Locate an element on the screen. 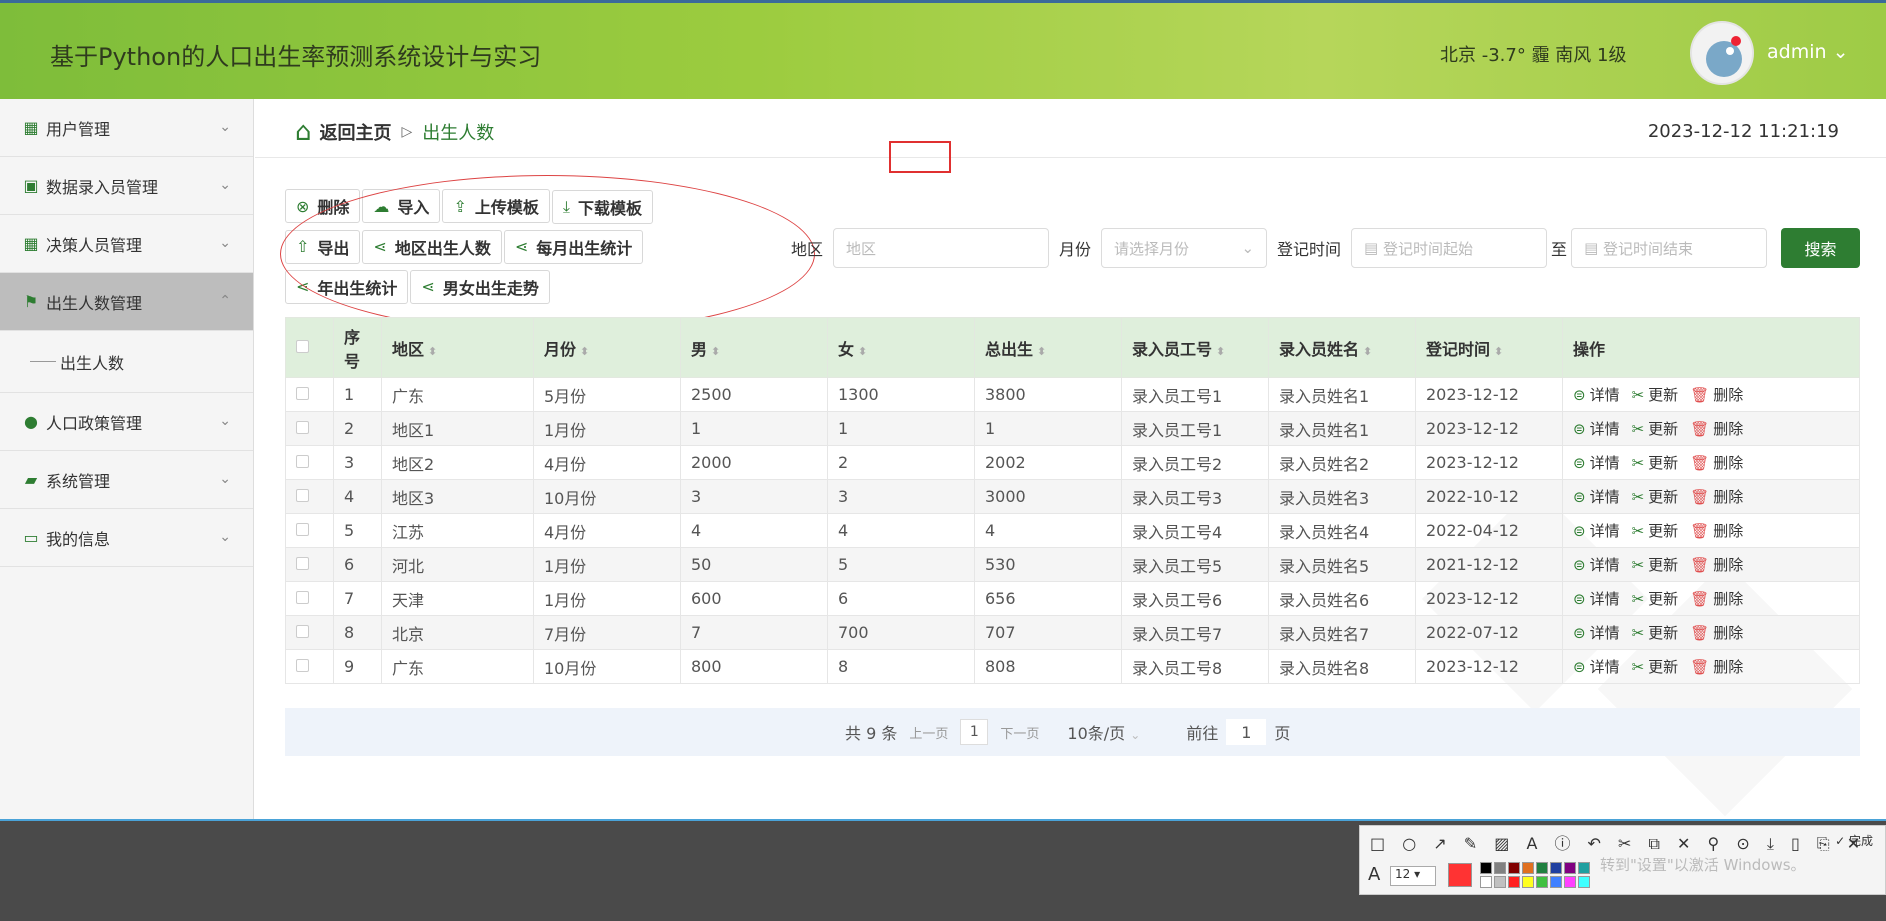 The image size is (1886, 921). col-header: 女 ⬍ is located at coordinates (901, 347).